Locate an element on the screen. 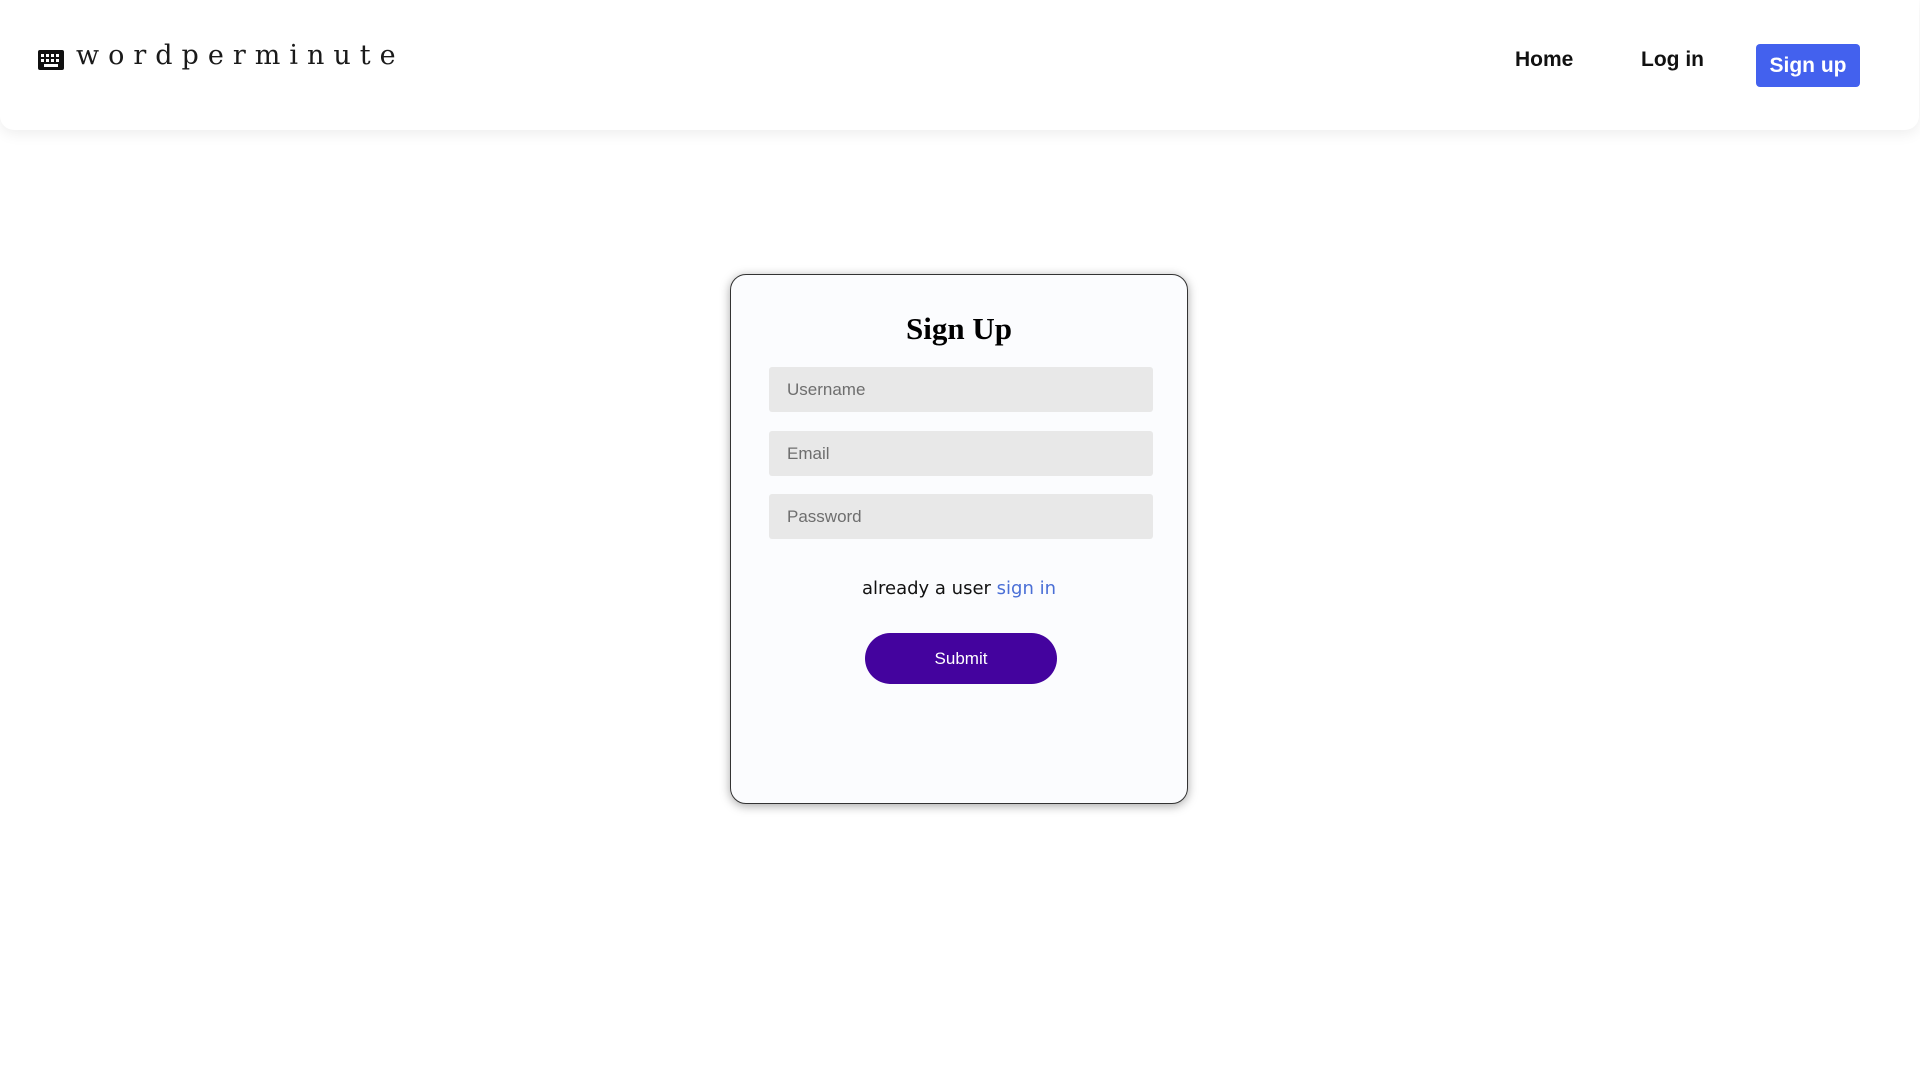 The image size is (1920, 1080). brand-logo-link: wordperminute is located at coordinates (221, 55).